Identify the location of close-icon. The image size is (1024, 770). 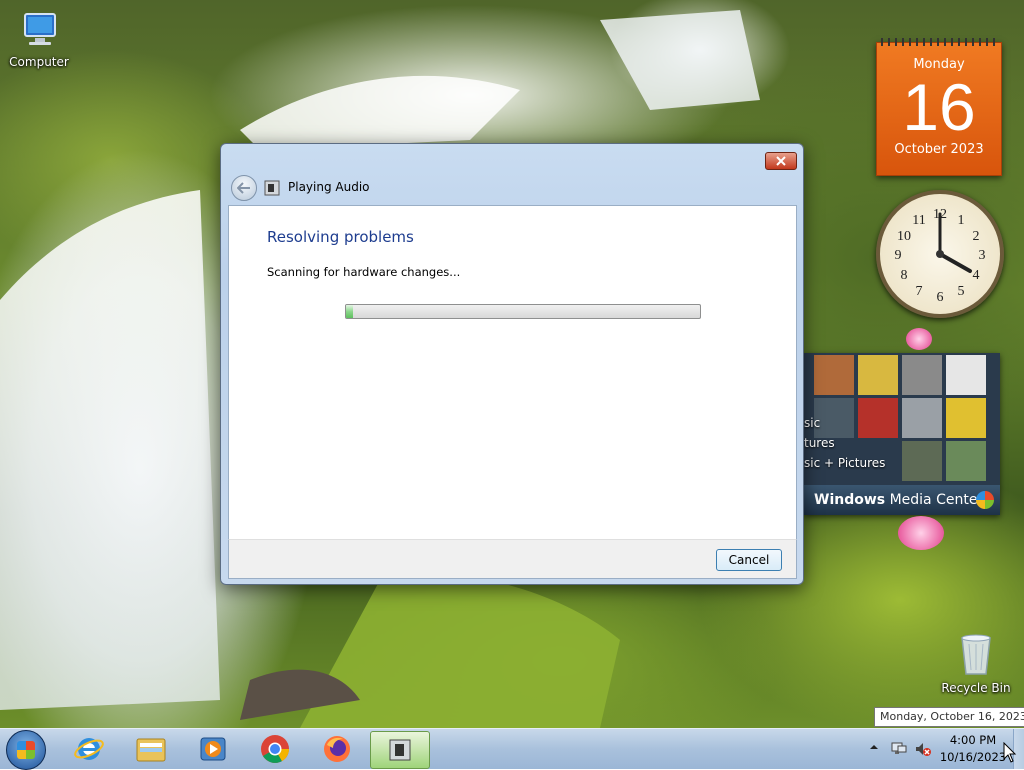
(781, 161).